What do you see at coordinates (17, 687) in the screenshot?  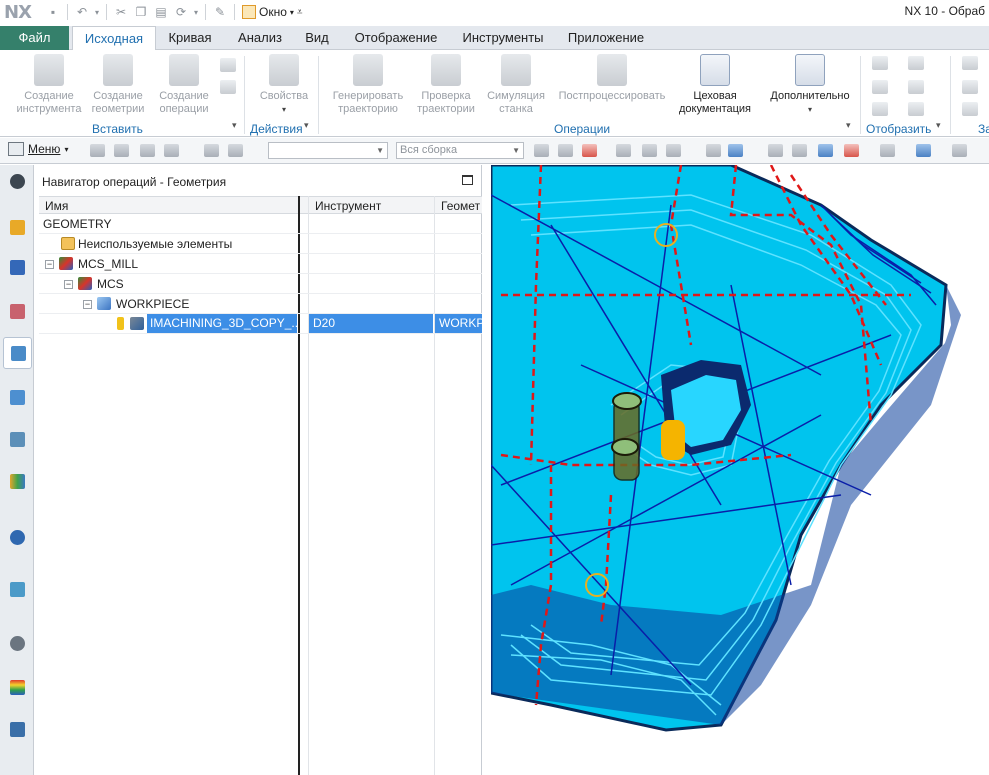 I see `palette-icon` at bounding box center [17, 687].